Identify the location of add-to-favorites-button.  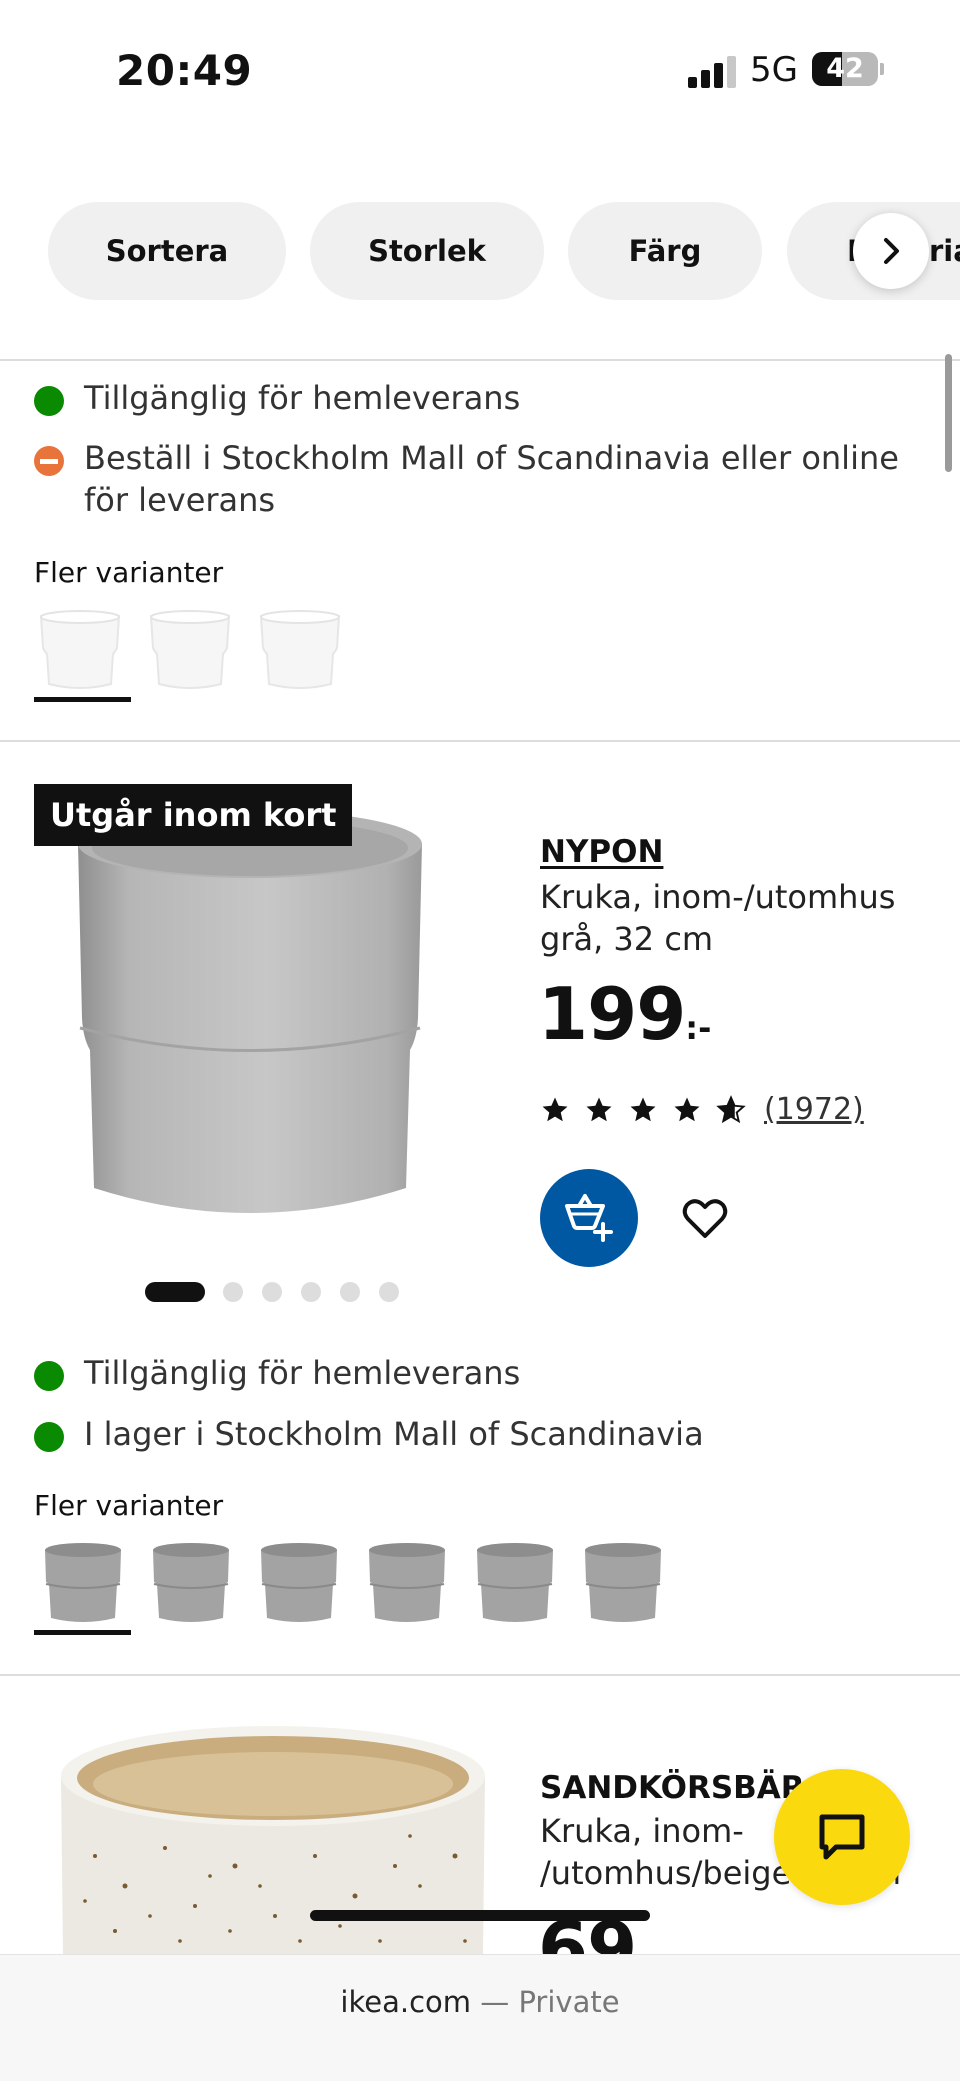
(705, 1219).